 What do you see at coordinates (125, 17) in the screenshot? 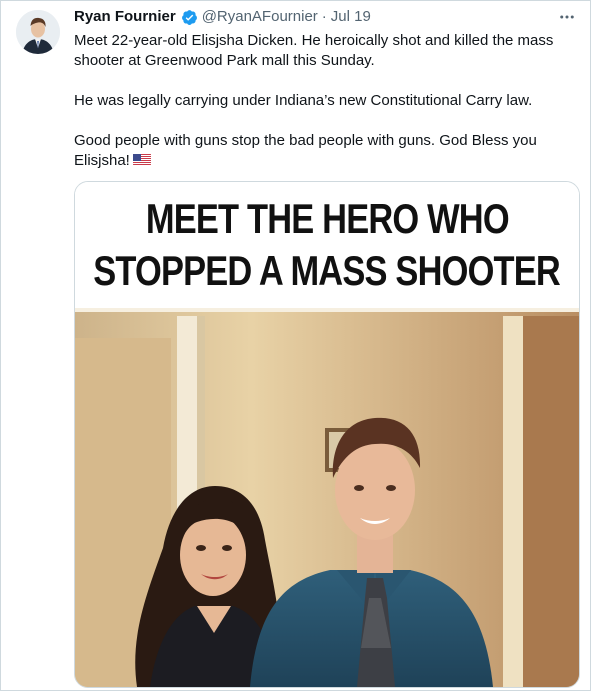
I see `author-name: Ryan Fournier` at bounding box center [125, 17].